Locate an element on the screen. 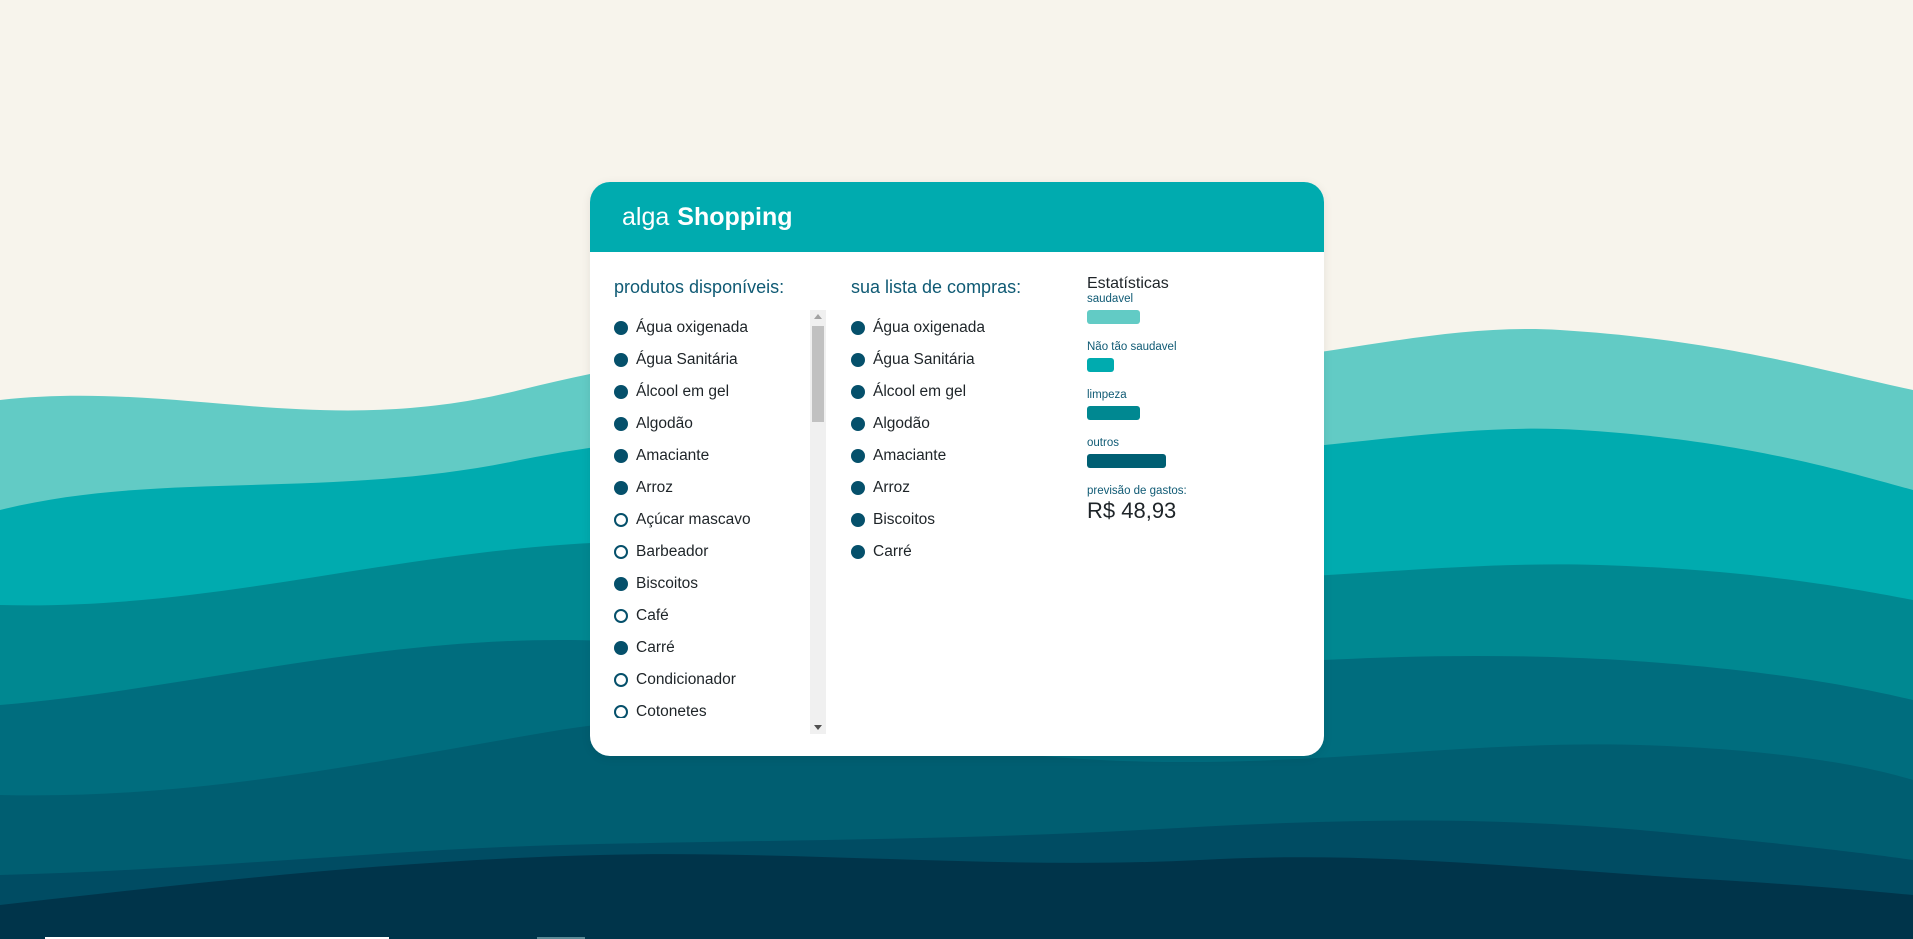 This screenshot has width=1913, height=939. brand-light: alga is located at coordinates (646, 216).